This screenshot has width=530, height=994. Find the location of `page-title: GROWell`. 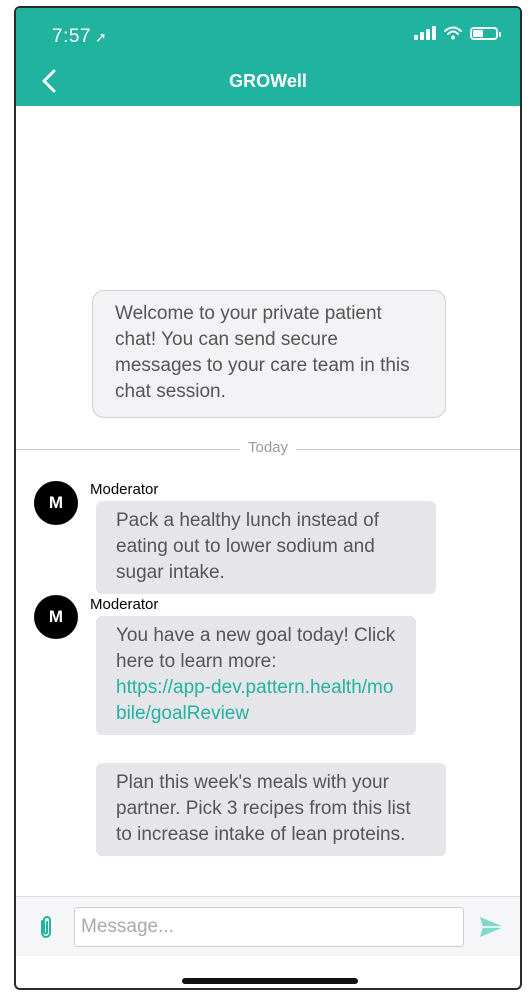

page-title: GROWell is located at coordinates (268, 81).